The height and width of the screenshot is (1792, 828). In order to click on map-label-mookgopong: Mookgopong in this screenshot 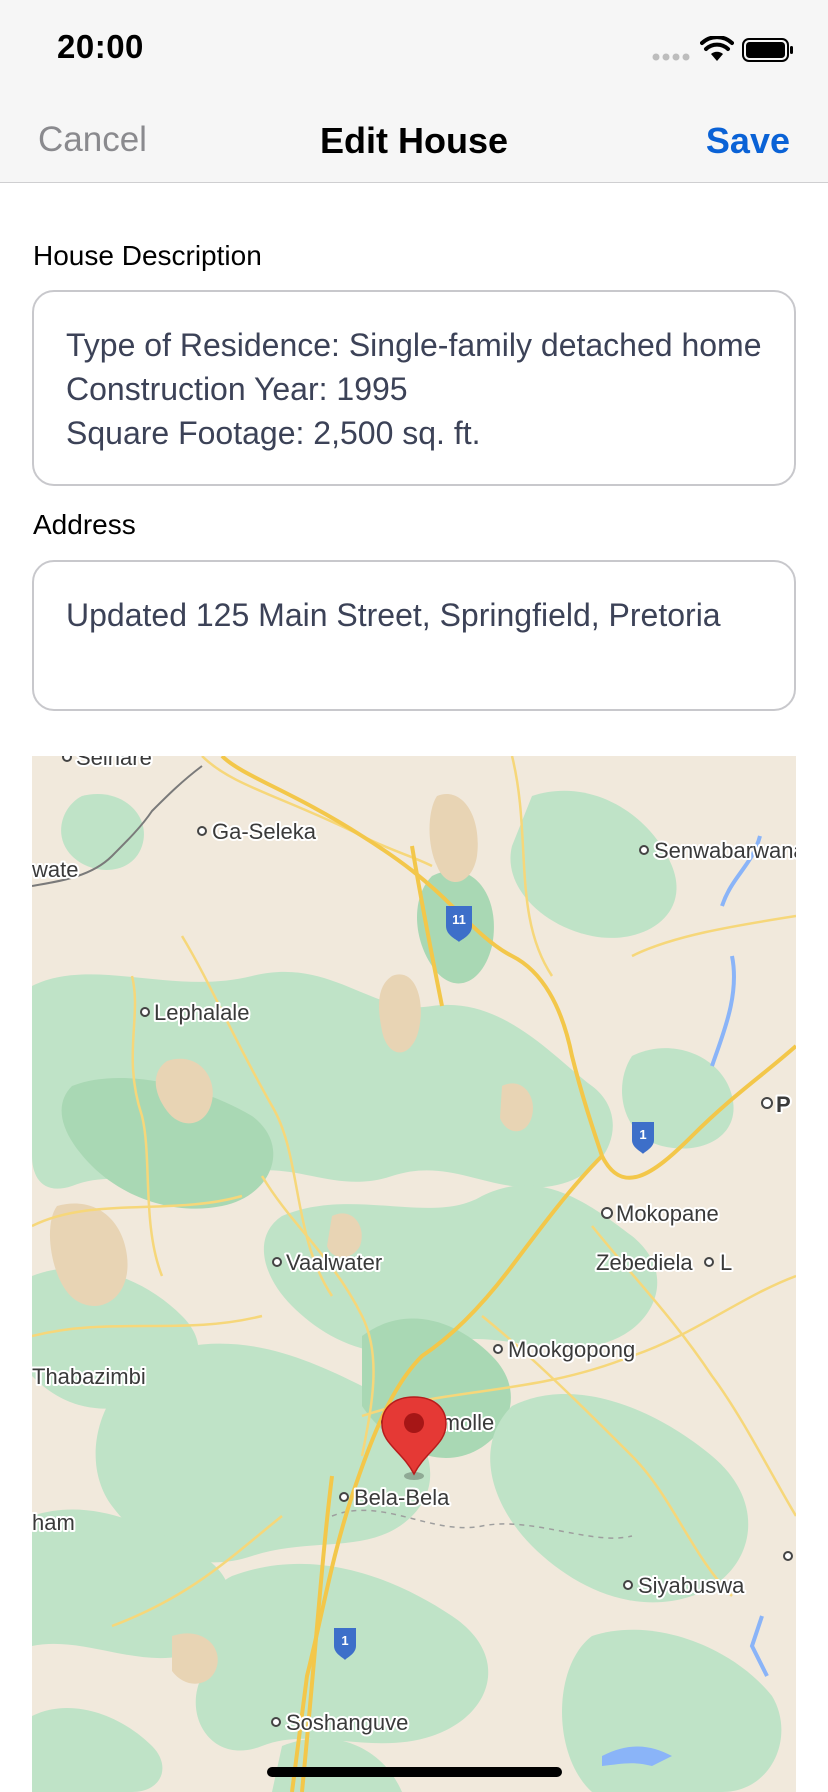, I will do `click(571, 1349)`.